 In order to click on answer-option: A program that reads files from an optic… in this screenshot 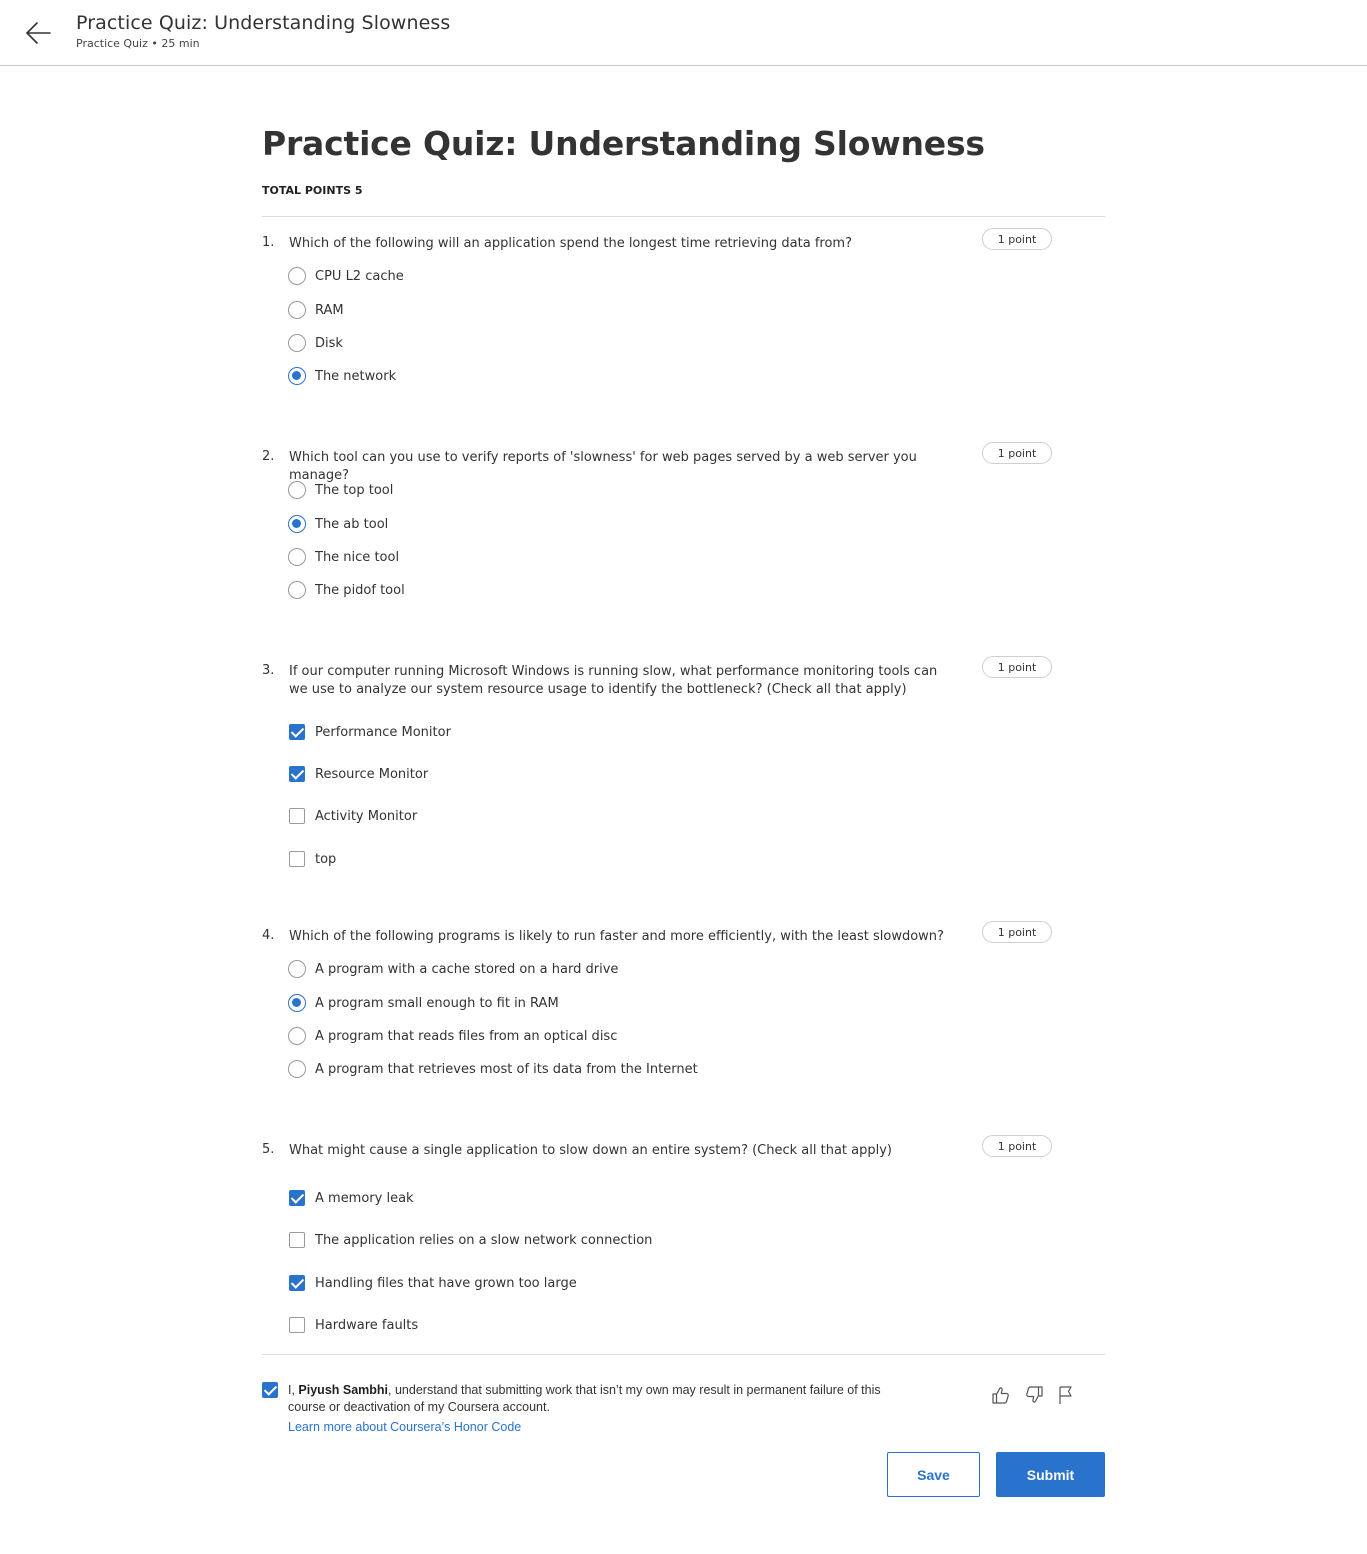, I will do `click(452, 1036)`.